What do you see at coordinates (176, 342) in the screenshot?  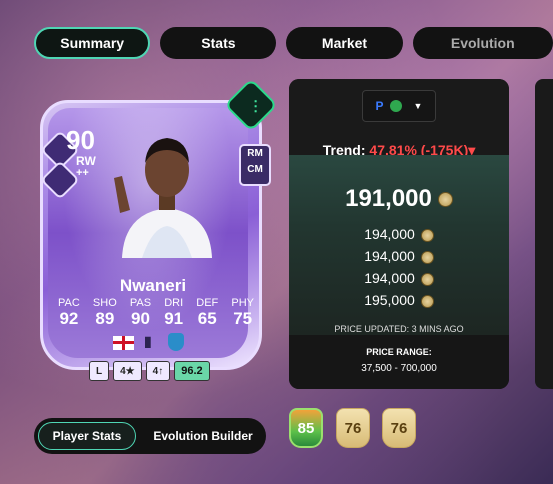 I see `club-crest-icon` at bounding box center [176, 342].